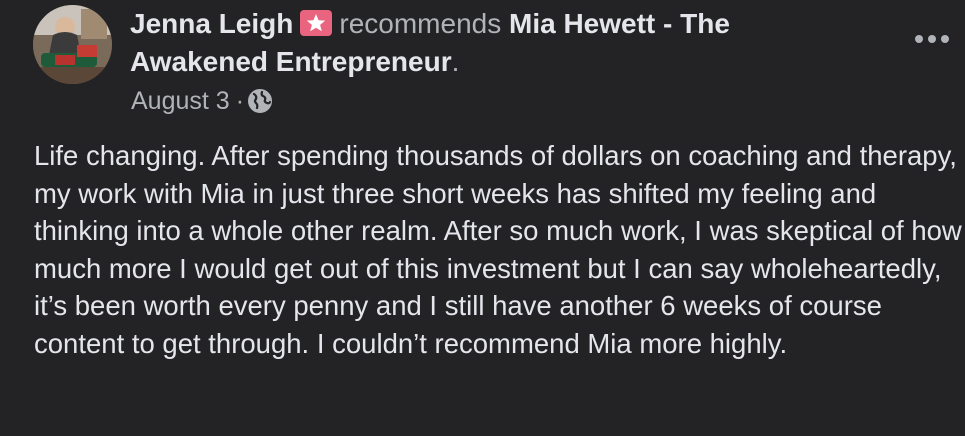 The height and width of the screenshot is (436, 965). Describe the element at coordinates (180, 101) in the screenshot. I see `post-date: August 3` at that location.